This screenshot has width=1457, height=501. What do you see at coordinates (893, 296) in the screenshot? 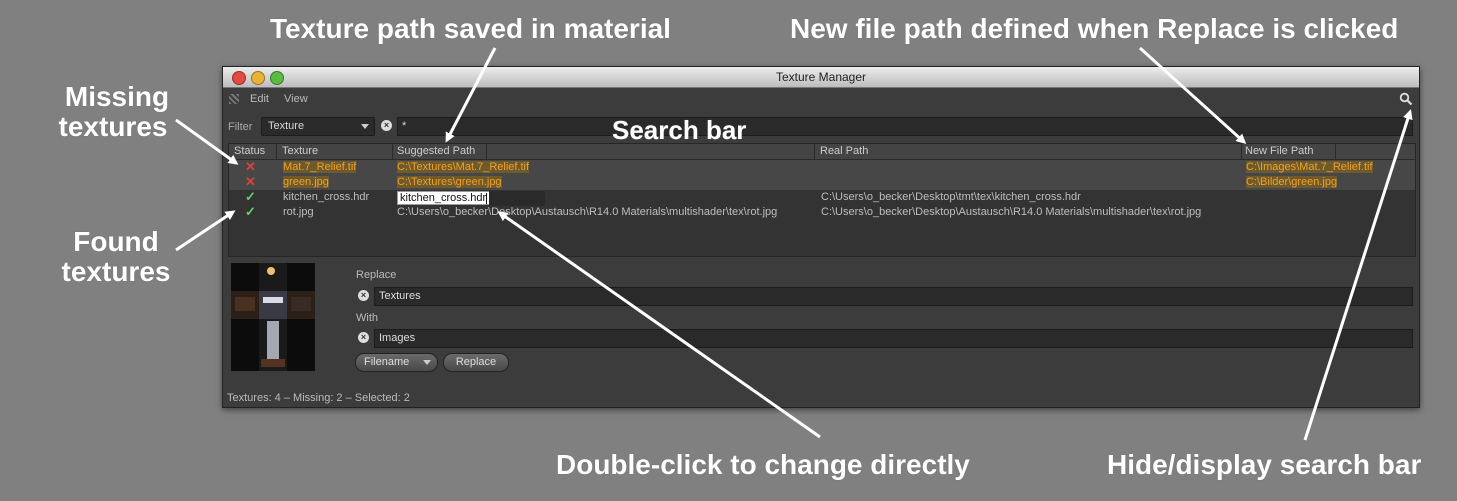
I see `replace-input: Textures` at bounding box center [893, 296].